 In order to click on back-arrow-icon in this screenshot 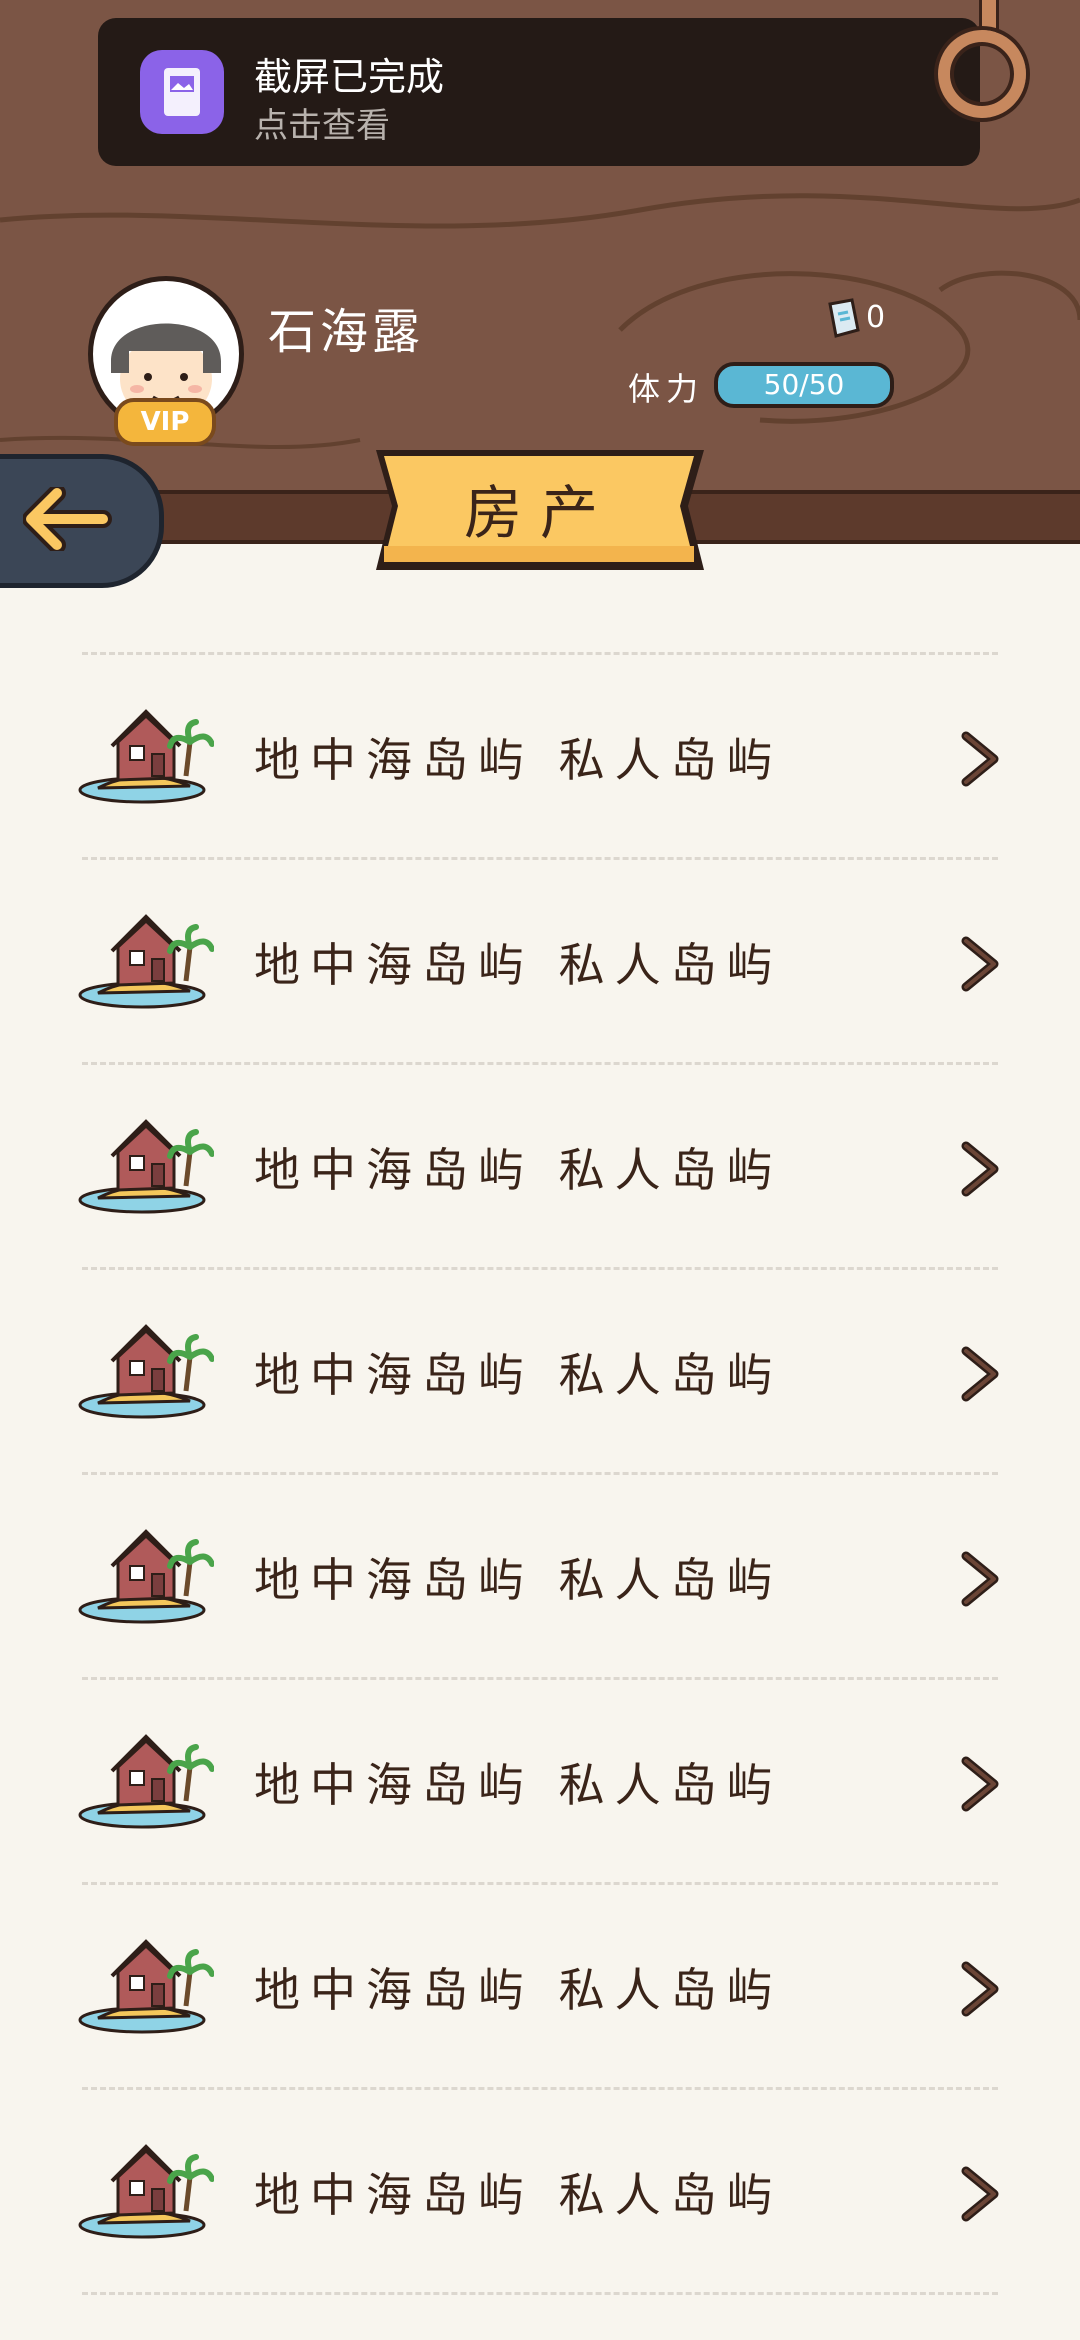, I will do `click(67, 519)`.